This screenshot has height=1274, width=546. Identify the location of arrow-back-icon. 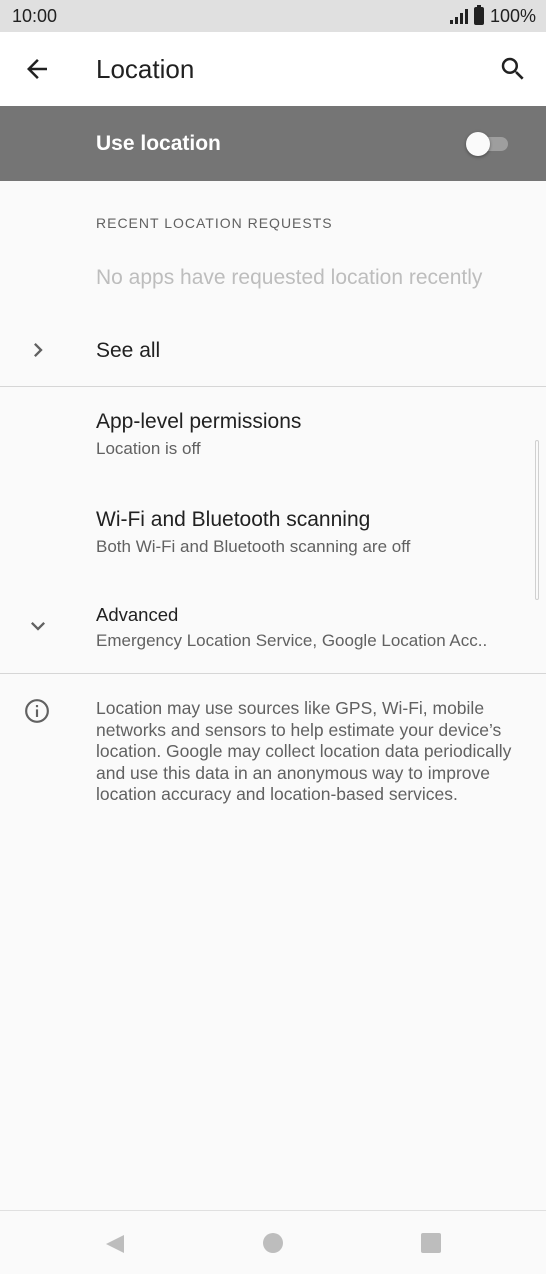
(37, 69).